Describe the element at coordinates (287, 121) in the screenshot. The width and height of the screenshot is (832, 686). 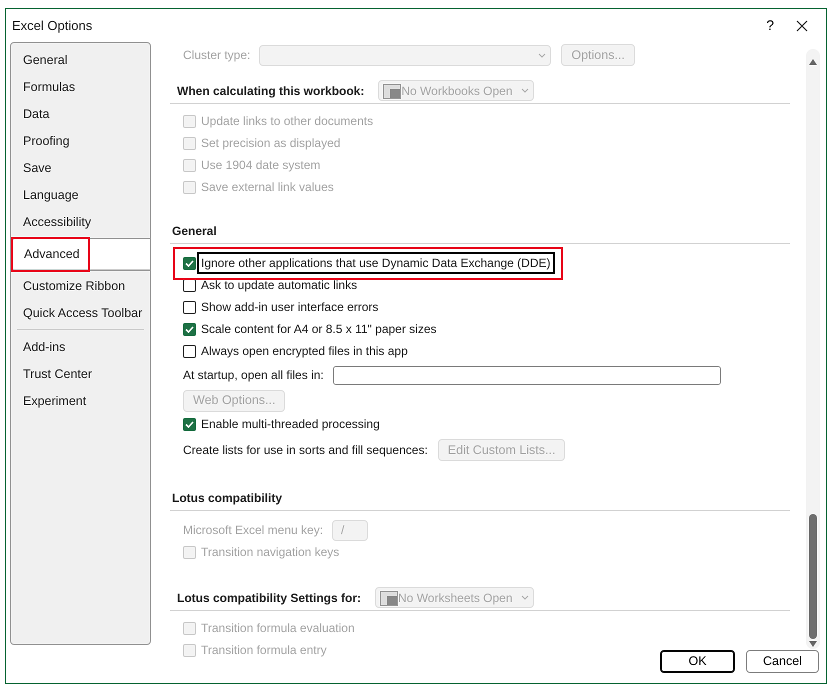
I see `checkbox-label: Update links to other documents` at that location.